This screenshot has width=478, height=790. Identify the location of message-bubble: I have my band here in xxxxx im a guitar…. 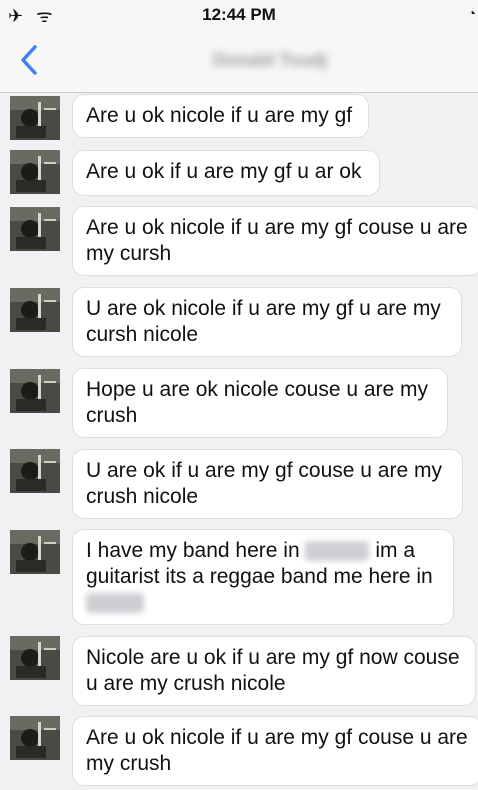
(263, 577).